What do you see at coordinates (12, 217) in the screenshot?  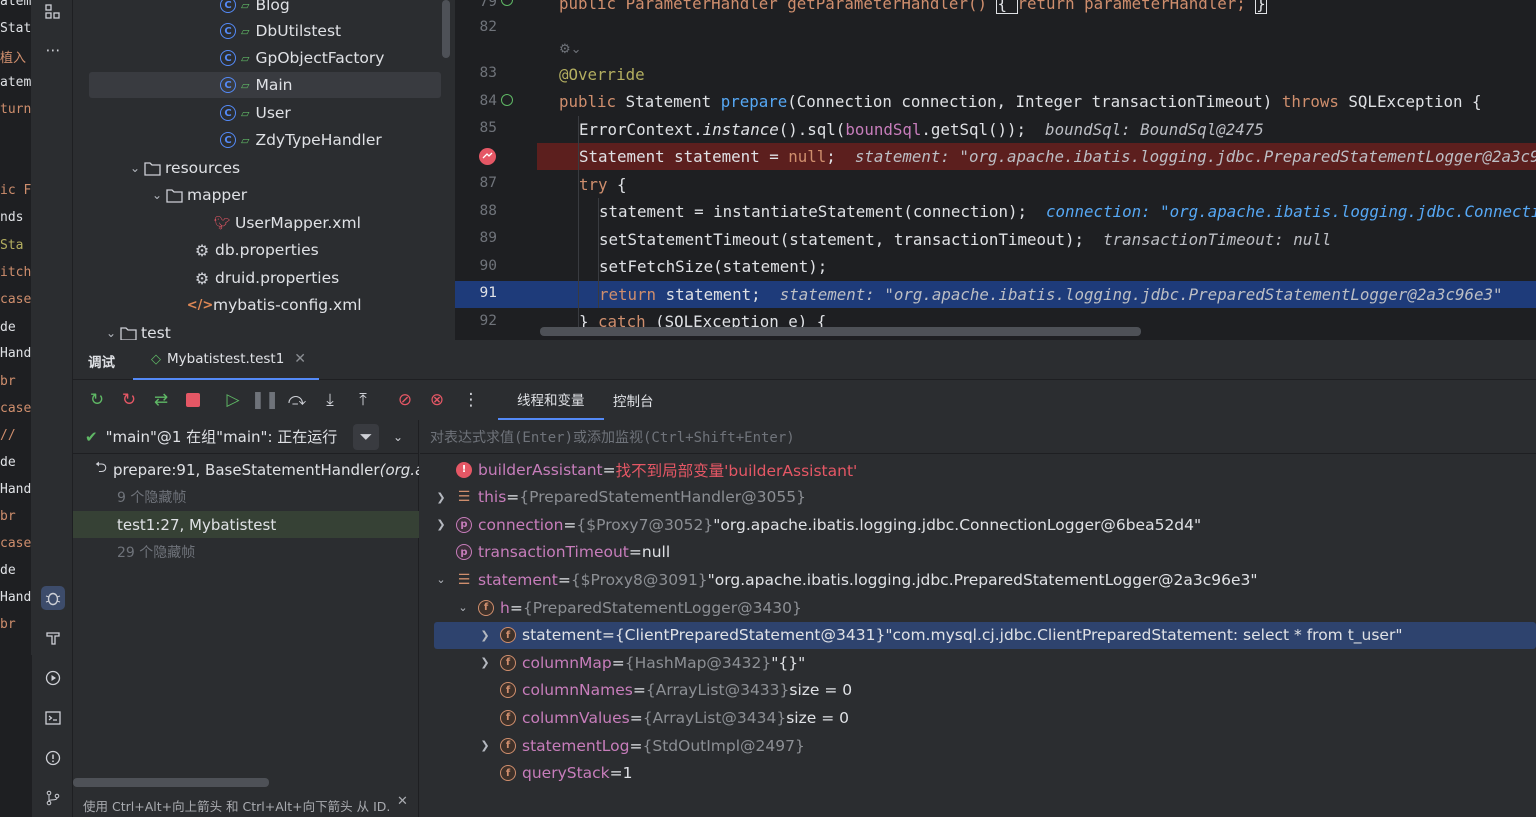 I see `strip-fragment: nds` at bounding box center [12, 217].